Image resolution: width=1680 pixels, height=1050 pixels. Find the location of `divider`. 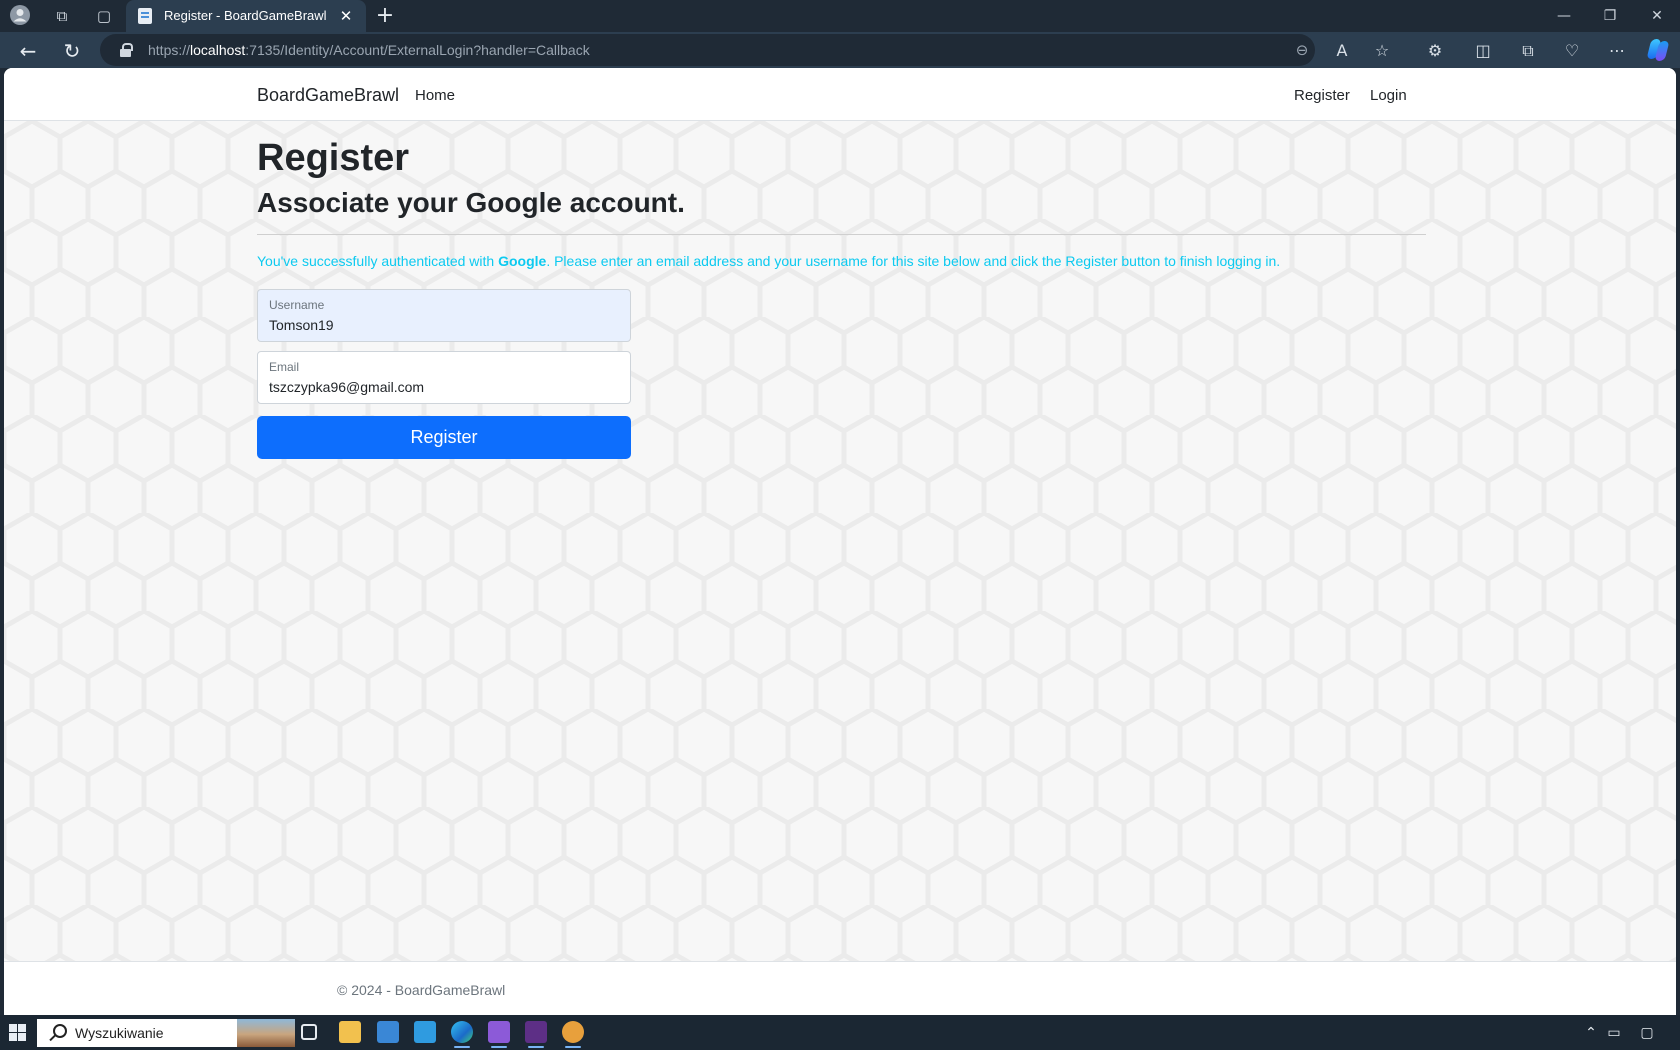

divider is located at coordinates (841, 234).